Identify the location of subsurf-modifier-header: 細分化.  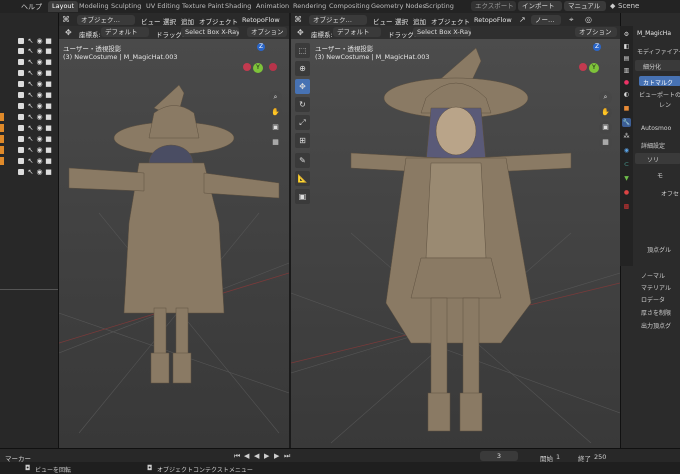
(657, 65).